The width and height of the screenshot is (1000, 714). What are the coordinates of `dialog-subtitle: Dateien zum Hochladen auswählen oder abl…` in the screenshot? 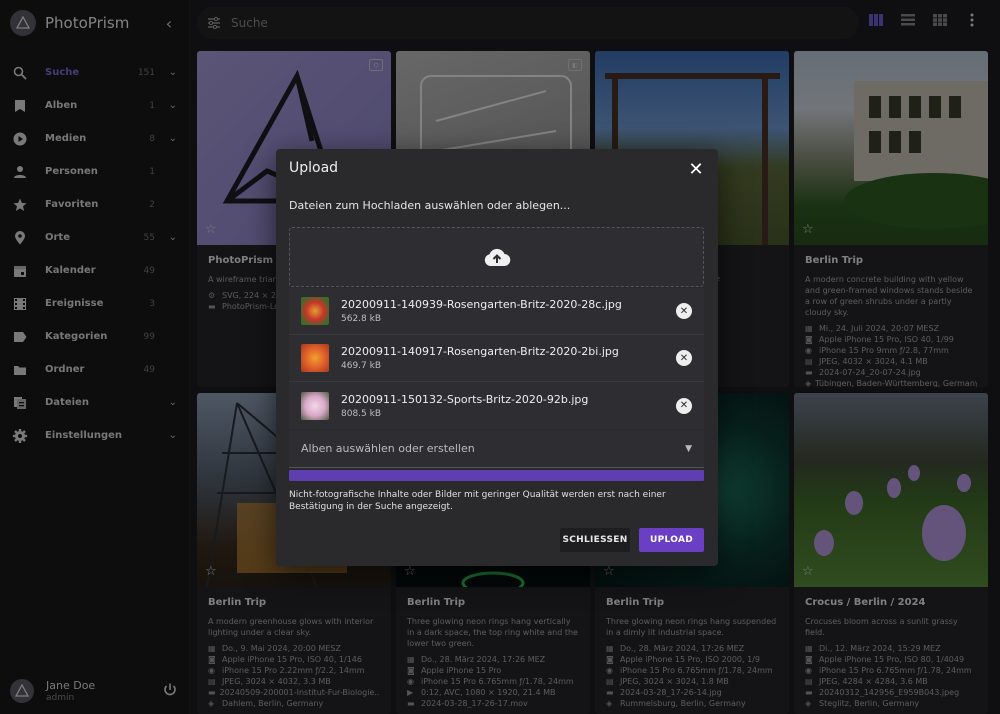 It's located at (430, 205).